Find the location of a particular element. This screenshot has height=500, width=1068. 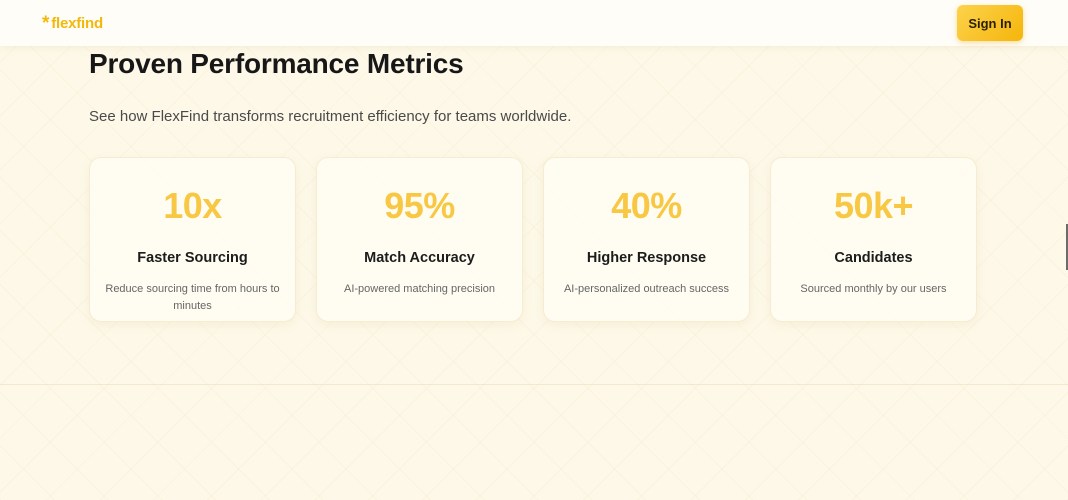

metric-title: Higher Response is located at coordinates (646, 258).